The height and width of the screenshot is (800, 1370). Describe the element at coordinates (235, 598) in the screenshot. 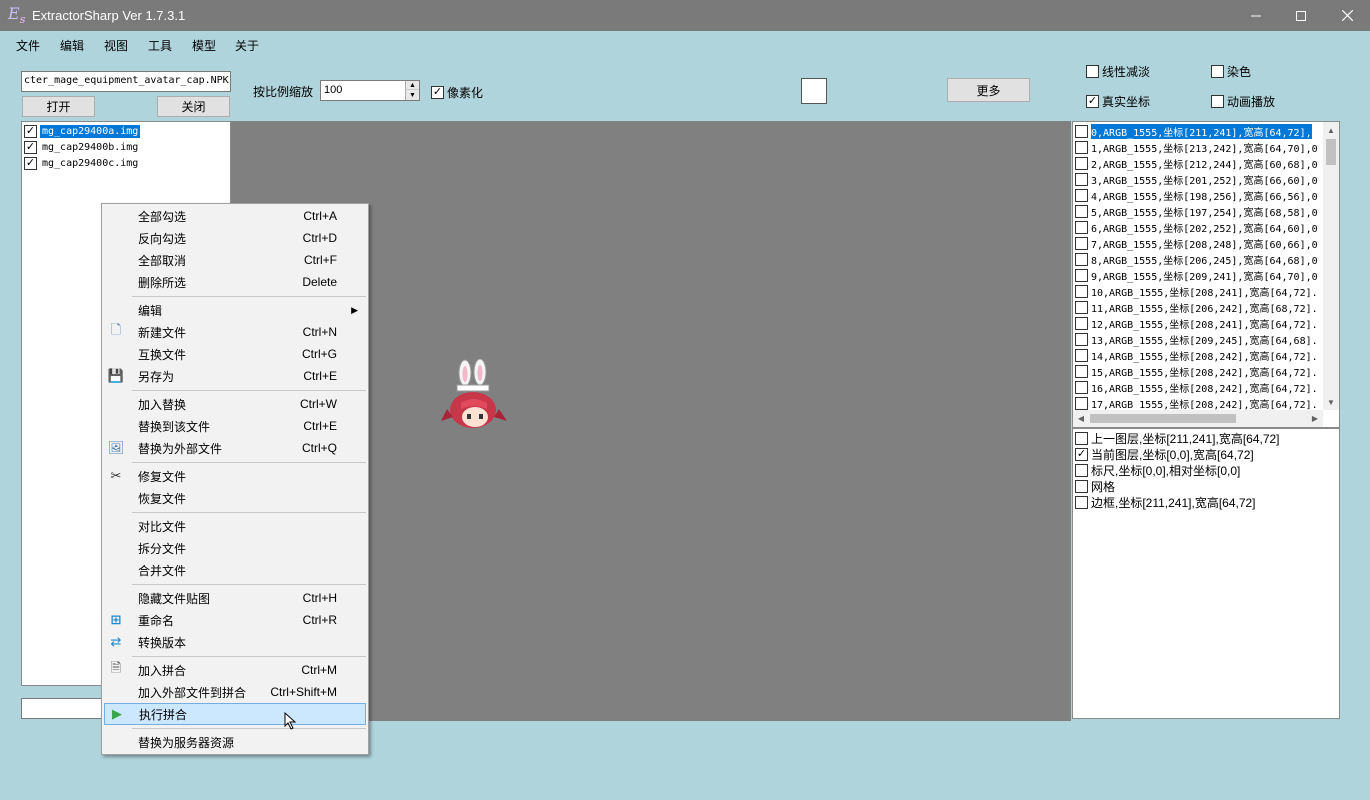

I see `ctx-hide-texture: 隐藏文件贴图 Ctrl+H` at that location.